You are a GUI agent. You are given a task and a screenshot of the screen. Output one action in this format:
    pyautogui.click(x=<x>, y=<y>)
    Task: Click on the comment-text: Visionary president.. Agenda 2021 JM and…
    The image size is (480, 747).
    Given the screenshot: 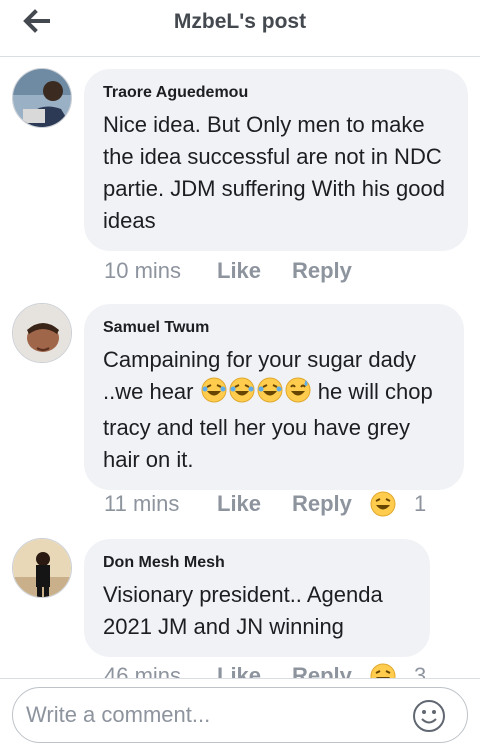 What is the action you would take?
    pyautogui.click(x=243, y=610)
    